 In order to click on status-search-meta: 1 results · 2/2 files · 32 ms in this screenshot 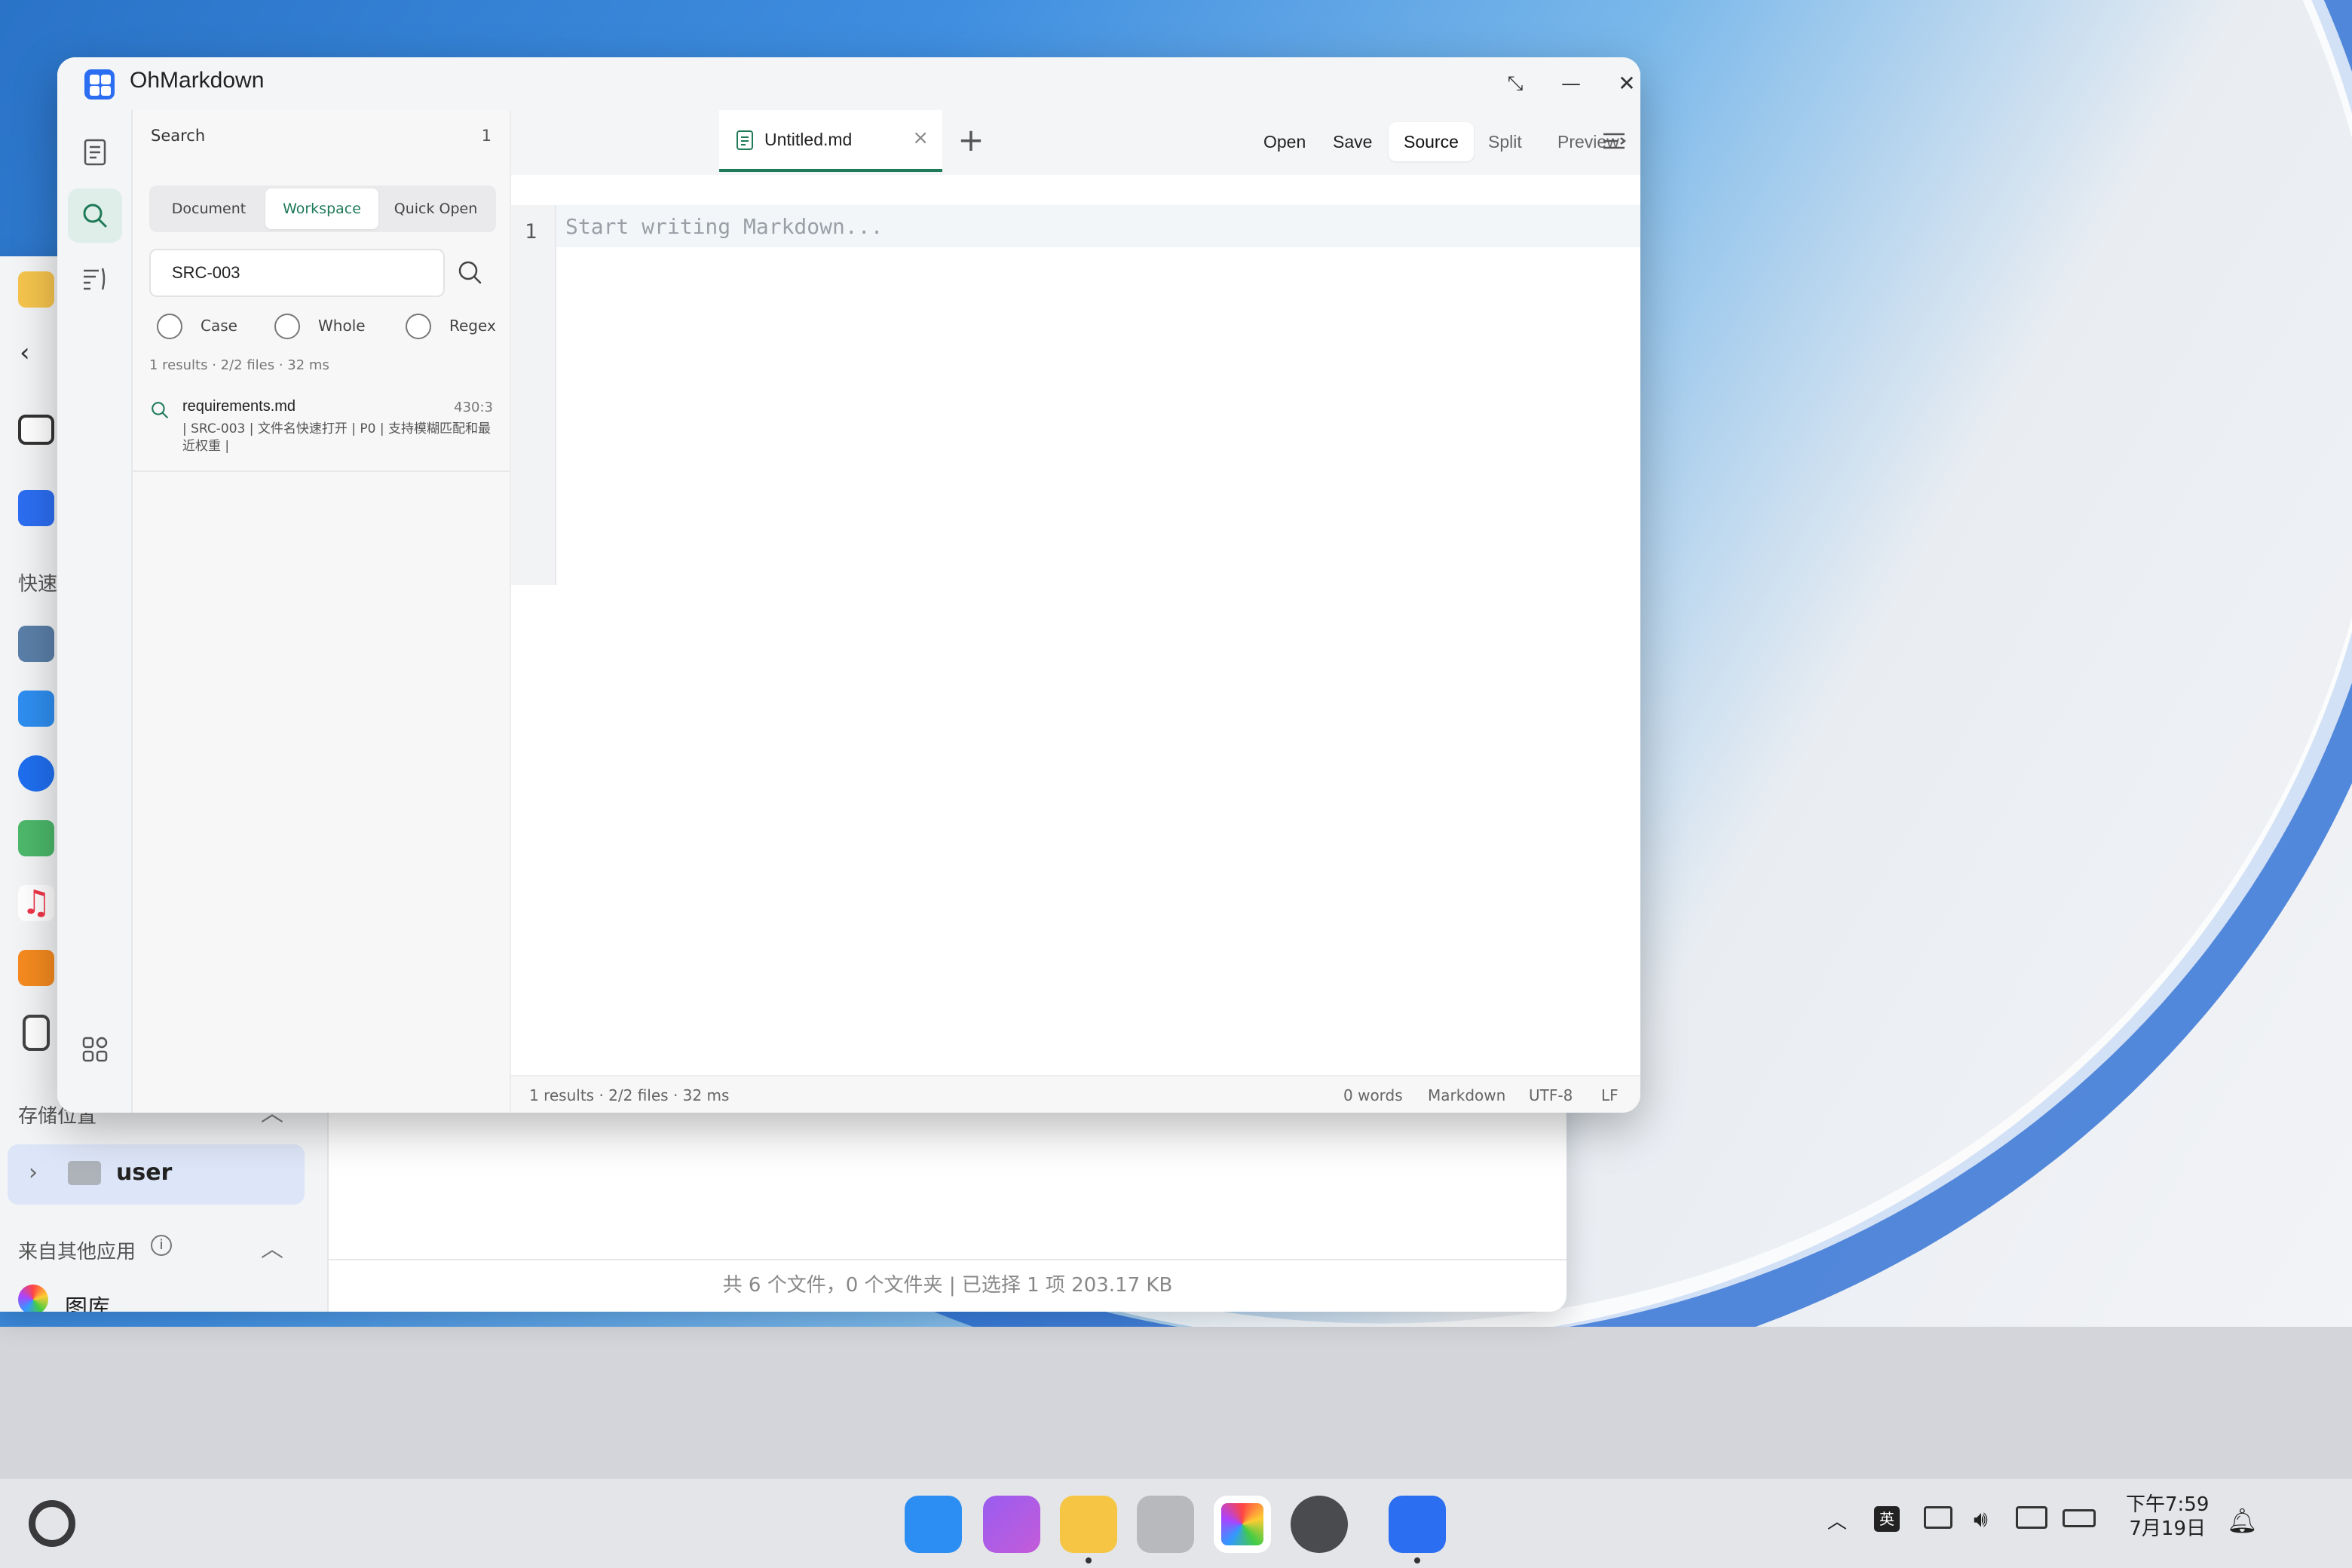, I will do `click(629, 1095)`.